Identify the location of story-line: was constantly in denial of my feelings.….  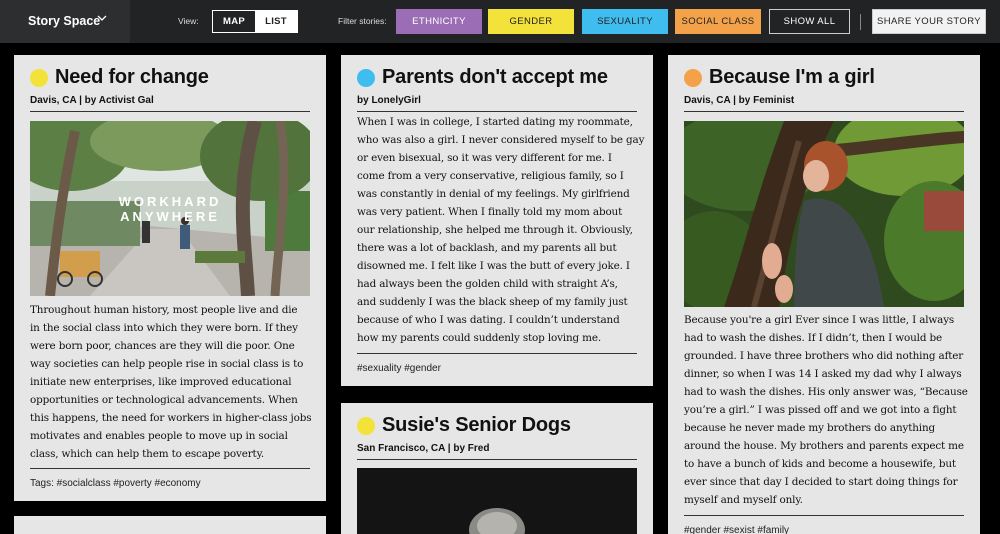
(493, 194).